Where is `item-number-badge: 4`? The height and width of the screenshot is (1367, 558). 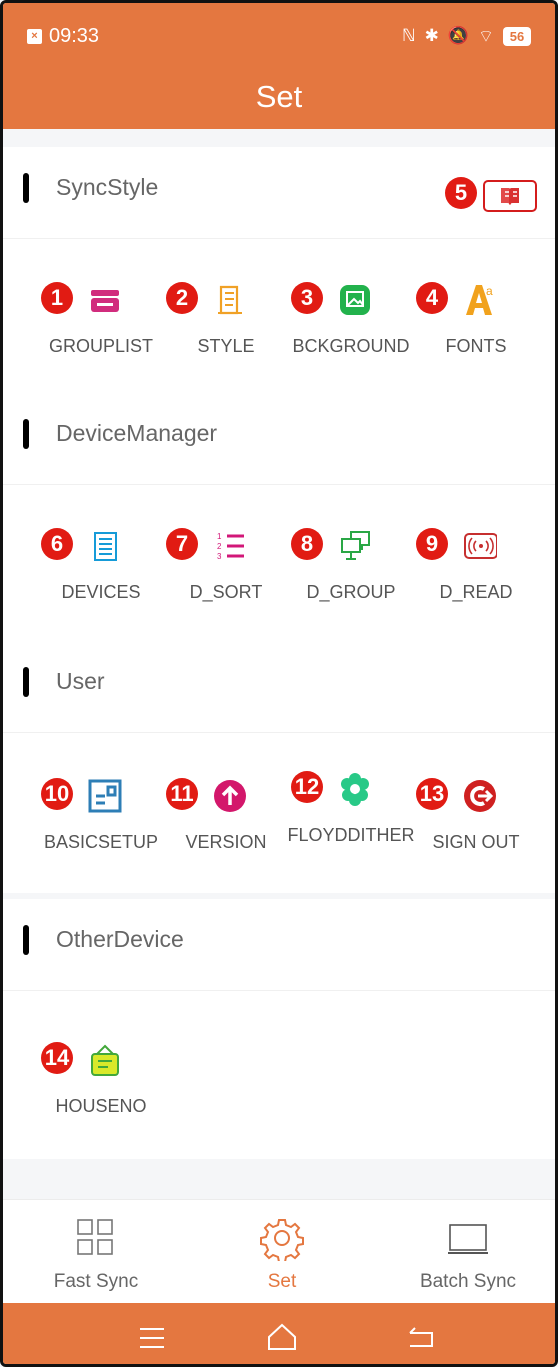
item-number-badge: 4 is located at coordinates (432, 298).